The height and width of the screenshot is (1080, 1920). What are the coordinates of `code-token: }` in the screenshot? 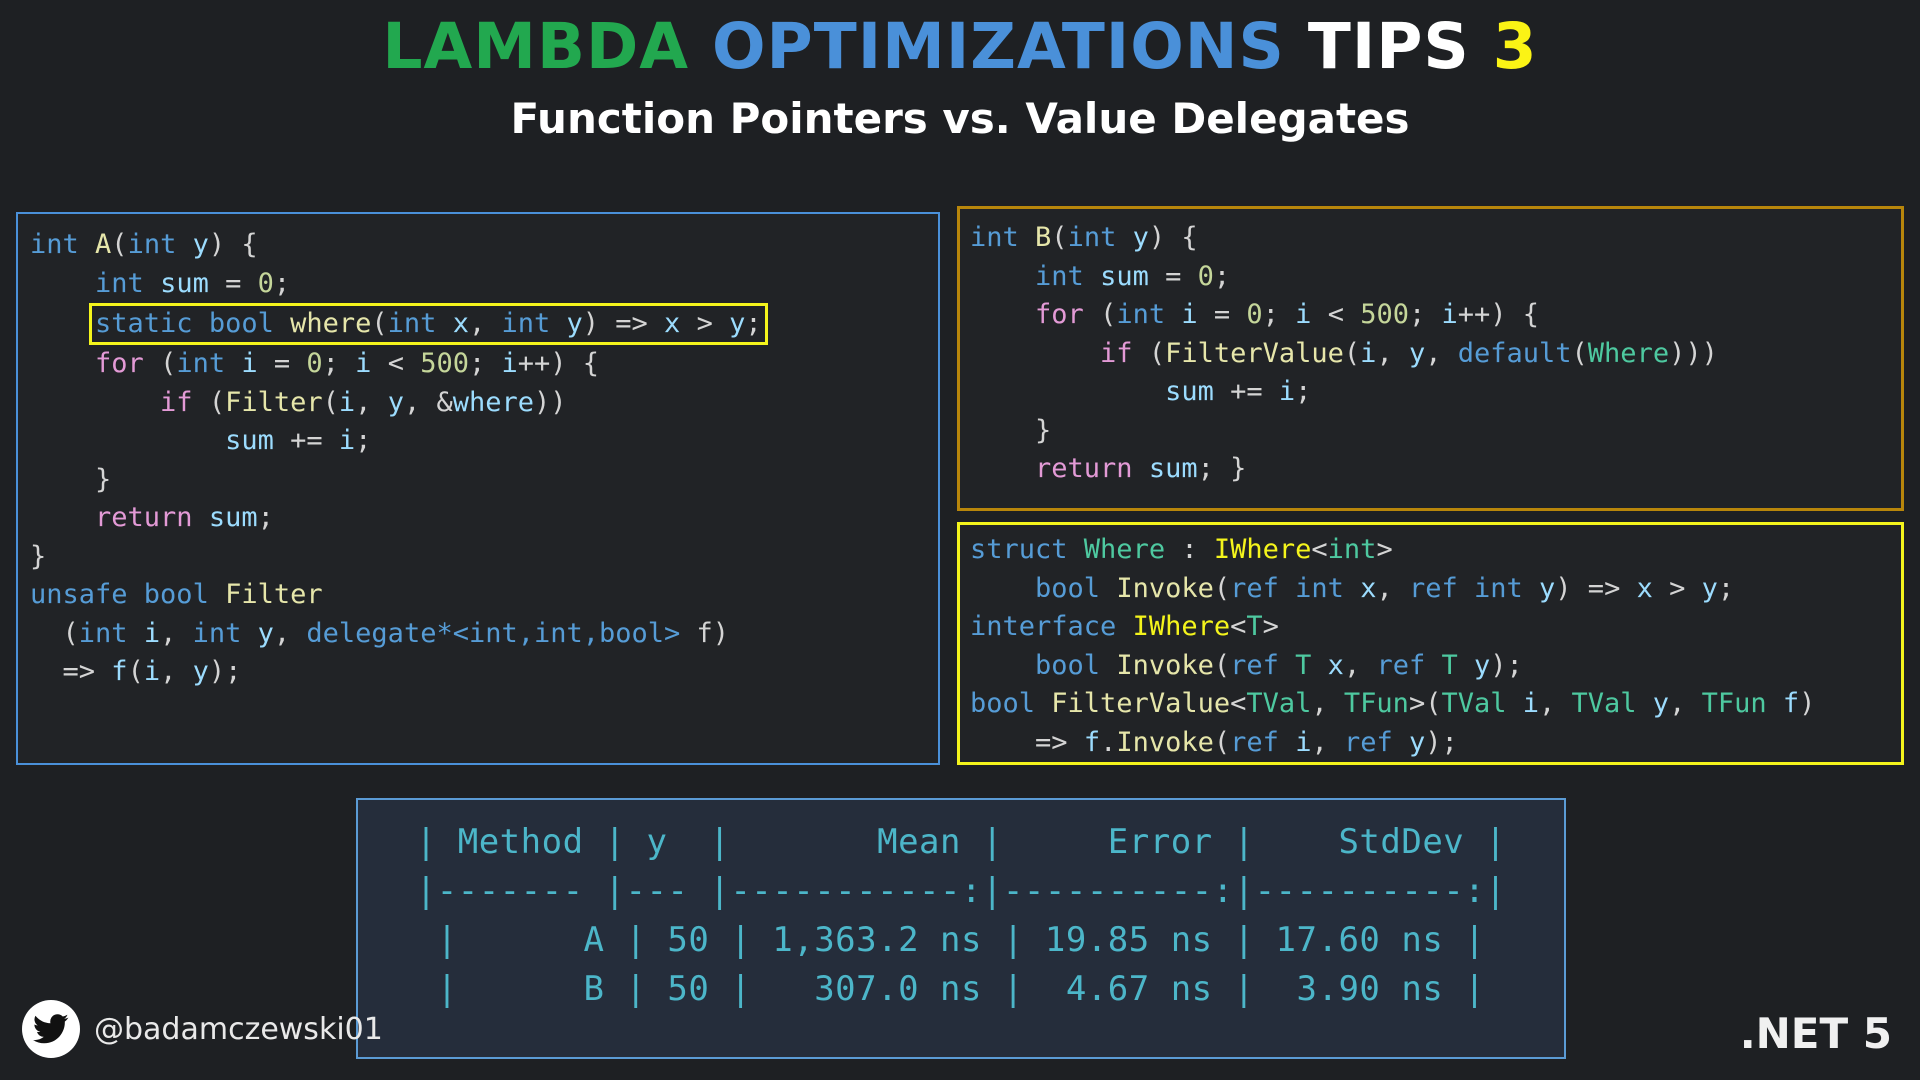 It's located at (38, 556).